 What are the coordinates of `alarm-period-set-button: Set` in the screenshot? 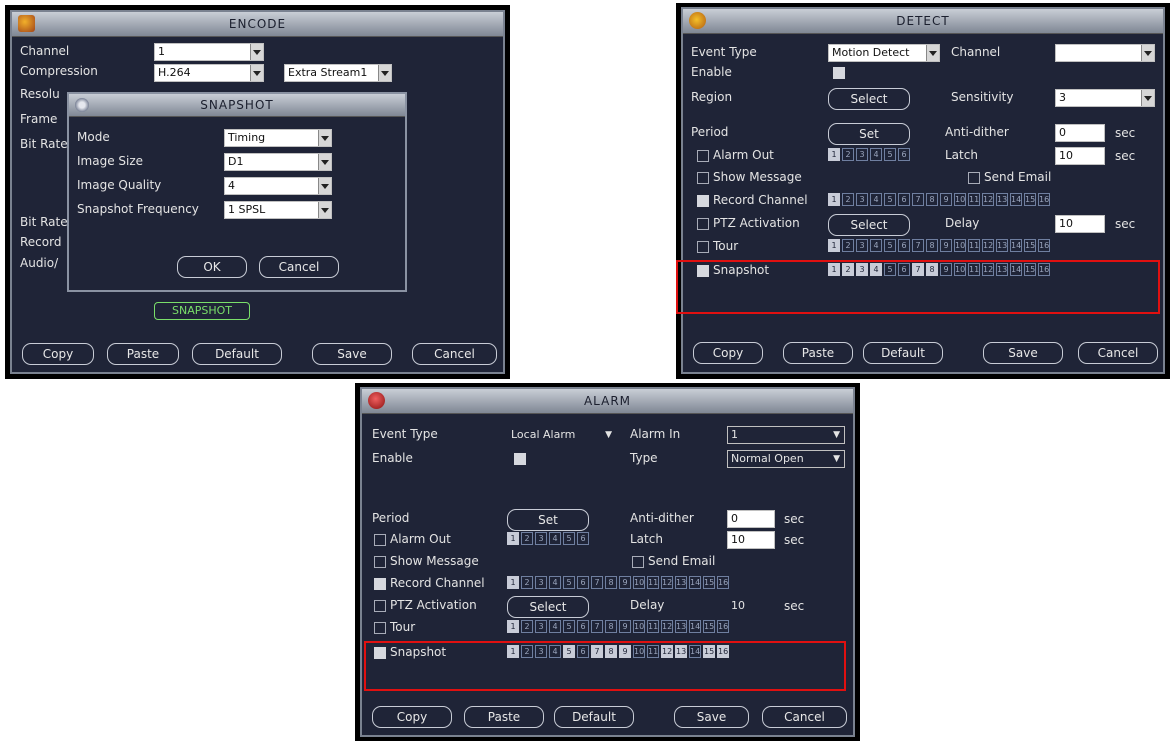 It's located at (548, 520).